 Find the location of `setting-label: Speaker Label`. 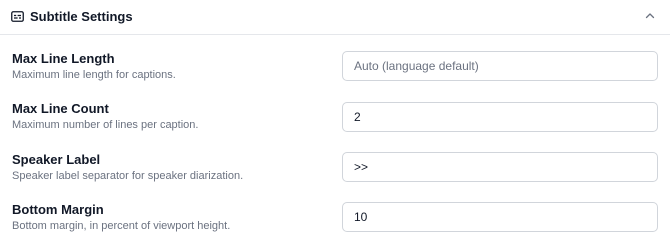

setting-label: Speaker Label is located at coordinates (56, 159).